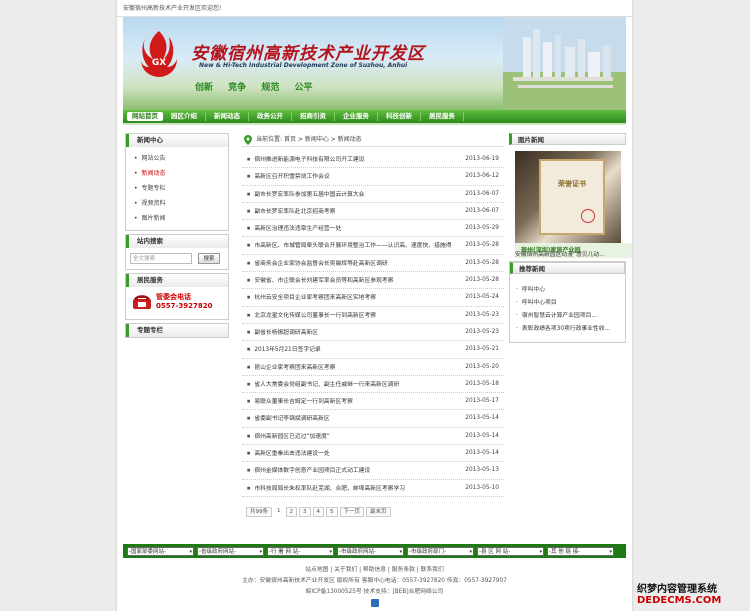 The height and width of the screenshot is (611, 750). Describe the element at coordinates (177, 252) in the screenshot. I see `site-search-box: 站内搜索 全文搜索 搜索` at that location.